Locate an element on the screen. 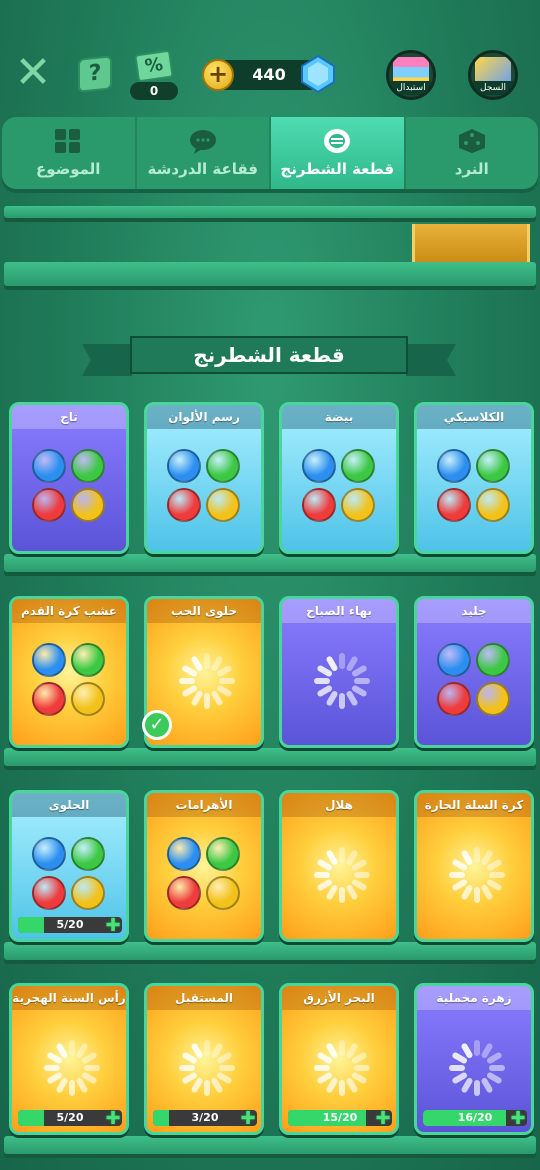 This screenshot has height=1170, width=540. tab-chat-bubble: فقاعة الدردشة is located at coordinates (204, 153).